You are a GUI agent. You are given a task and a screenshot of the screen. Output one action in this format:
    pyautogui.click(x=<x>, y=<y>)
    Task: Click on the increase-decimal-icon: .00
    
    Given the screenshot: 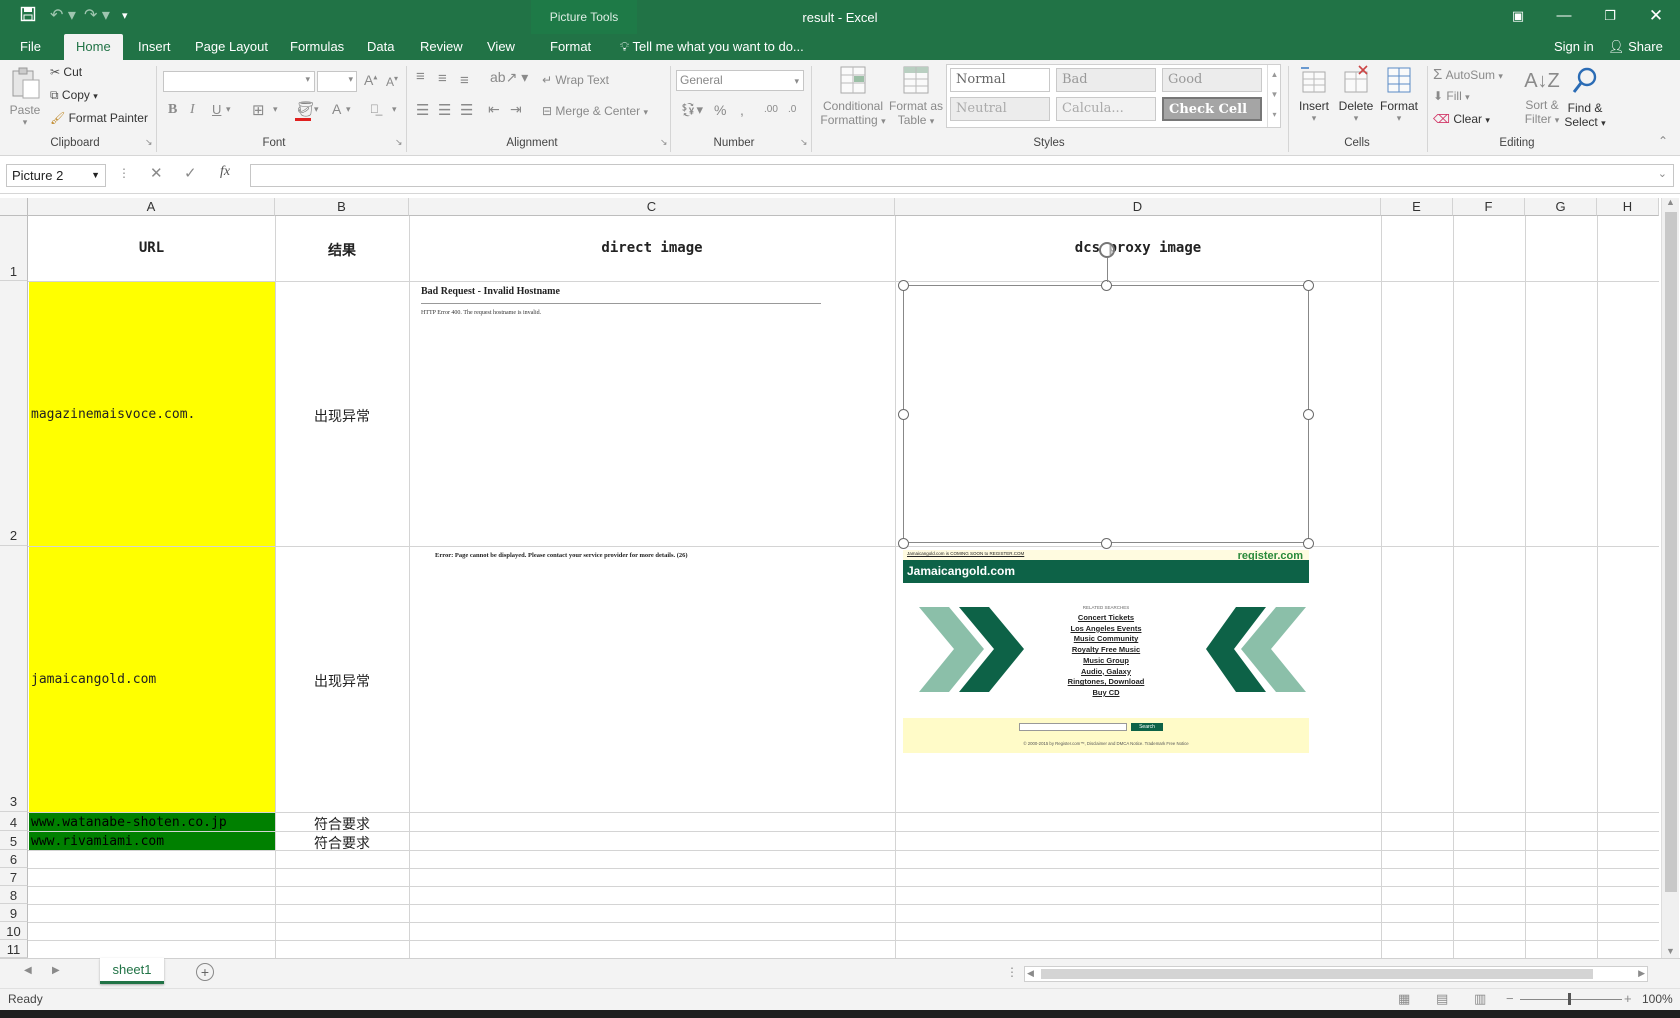 What is the action you would take?
    pyautogui.click(x=771, y=109)
    